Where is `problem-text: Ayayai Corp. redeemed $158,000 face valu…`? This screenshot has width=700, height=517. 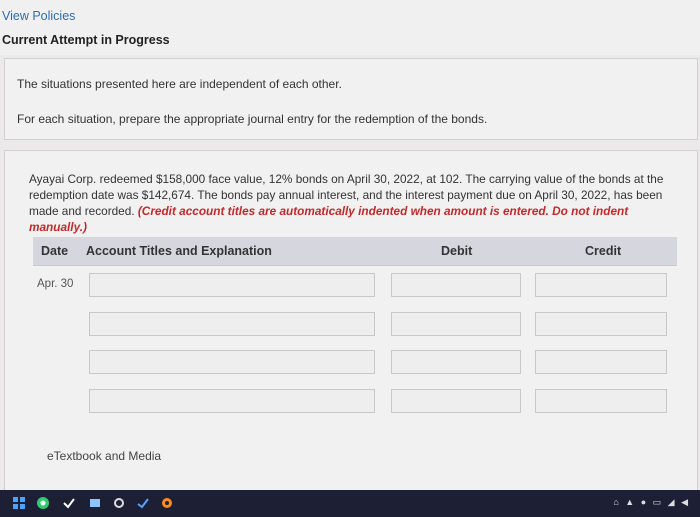 problem-text: Ayayai Corp. redeemed $158,000 face valu… is located at coordinates (349, 203).